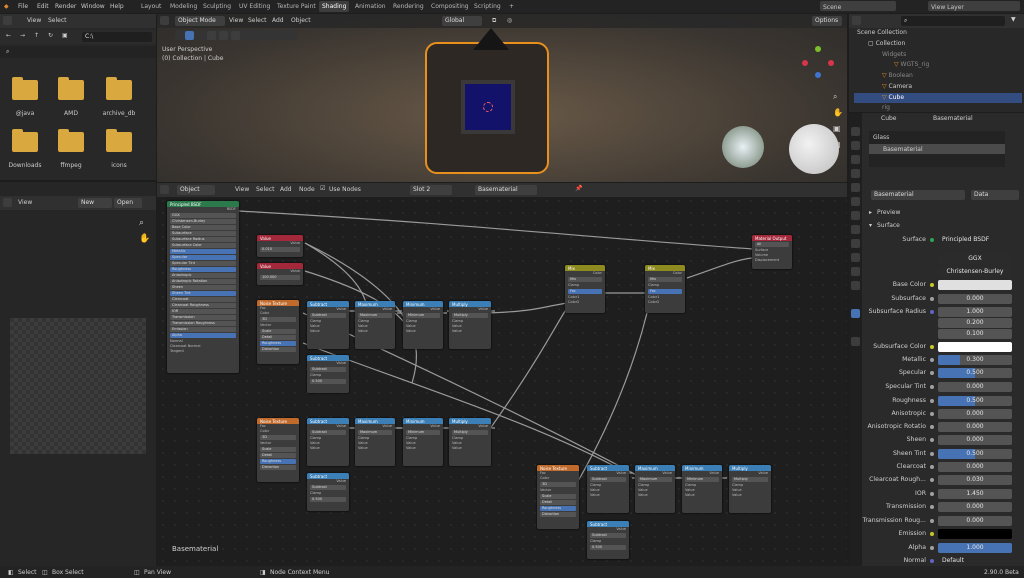 This screenshot has height=578, width=1024. Describe the element at coordinates (235, 35) in the screenshot. I see `mode-subtract-icon` at that location.